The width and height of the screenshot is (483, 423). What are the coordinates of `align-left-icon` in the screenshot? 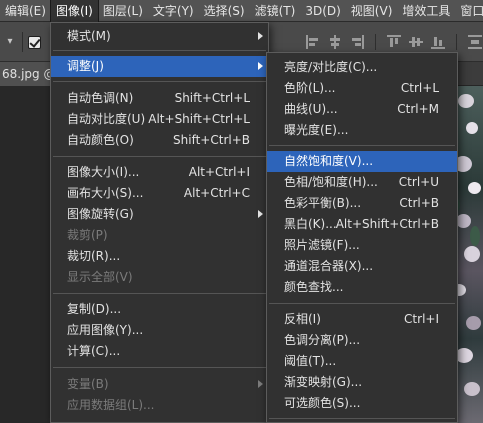 It's located at (313, 42).